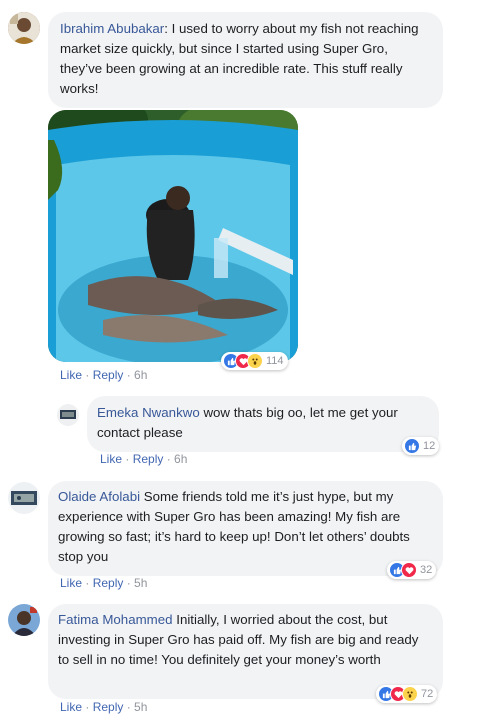  What do you see at coordinates (426, 570) in the screenshot?
I see `reaction-count: 32` at bounding box center [426, 570].